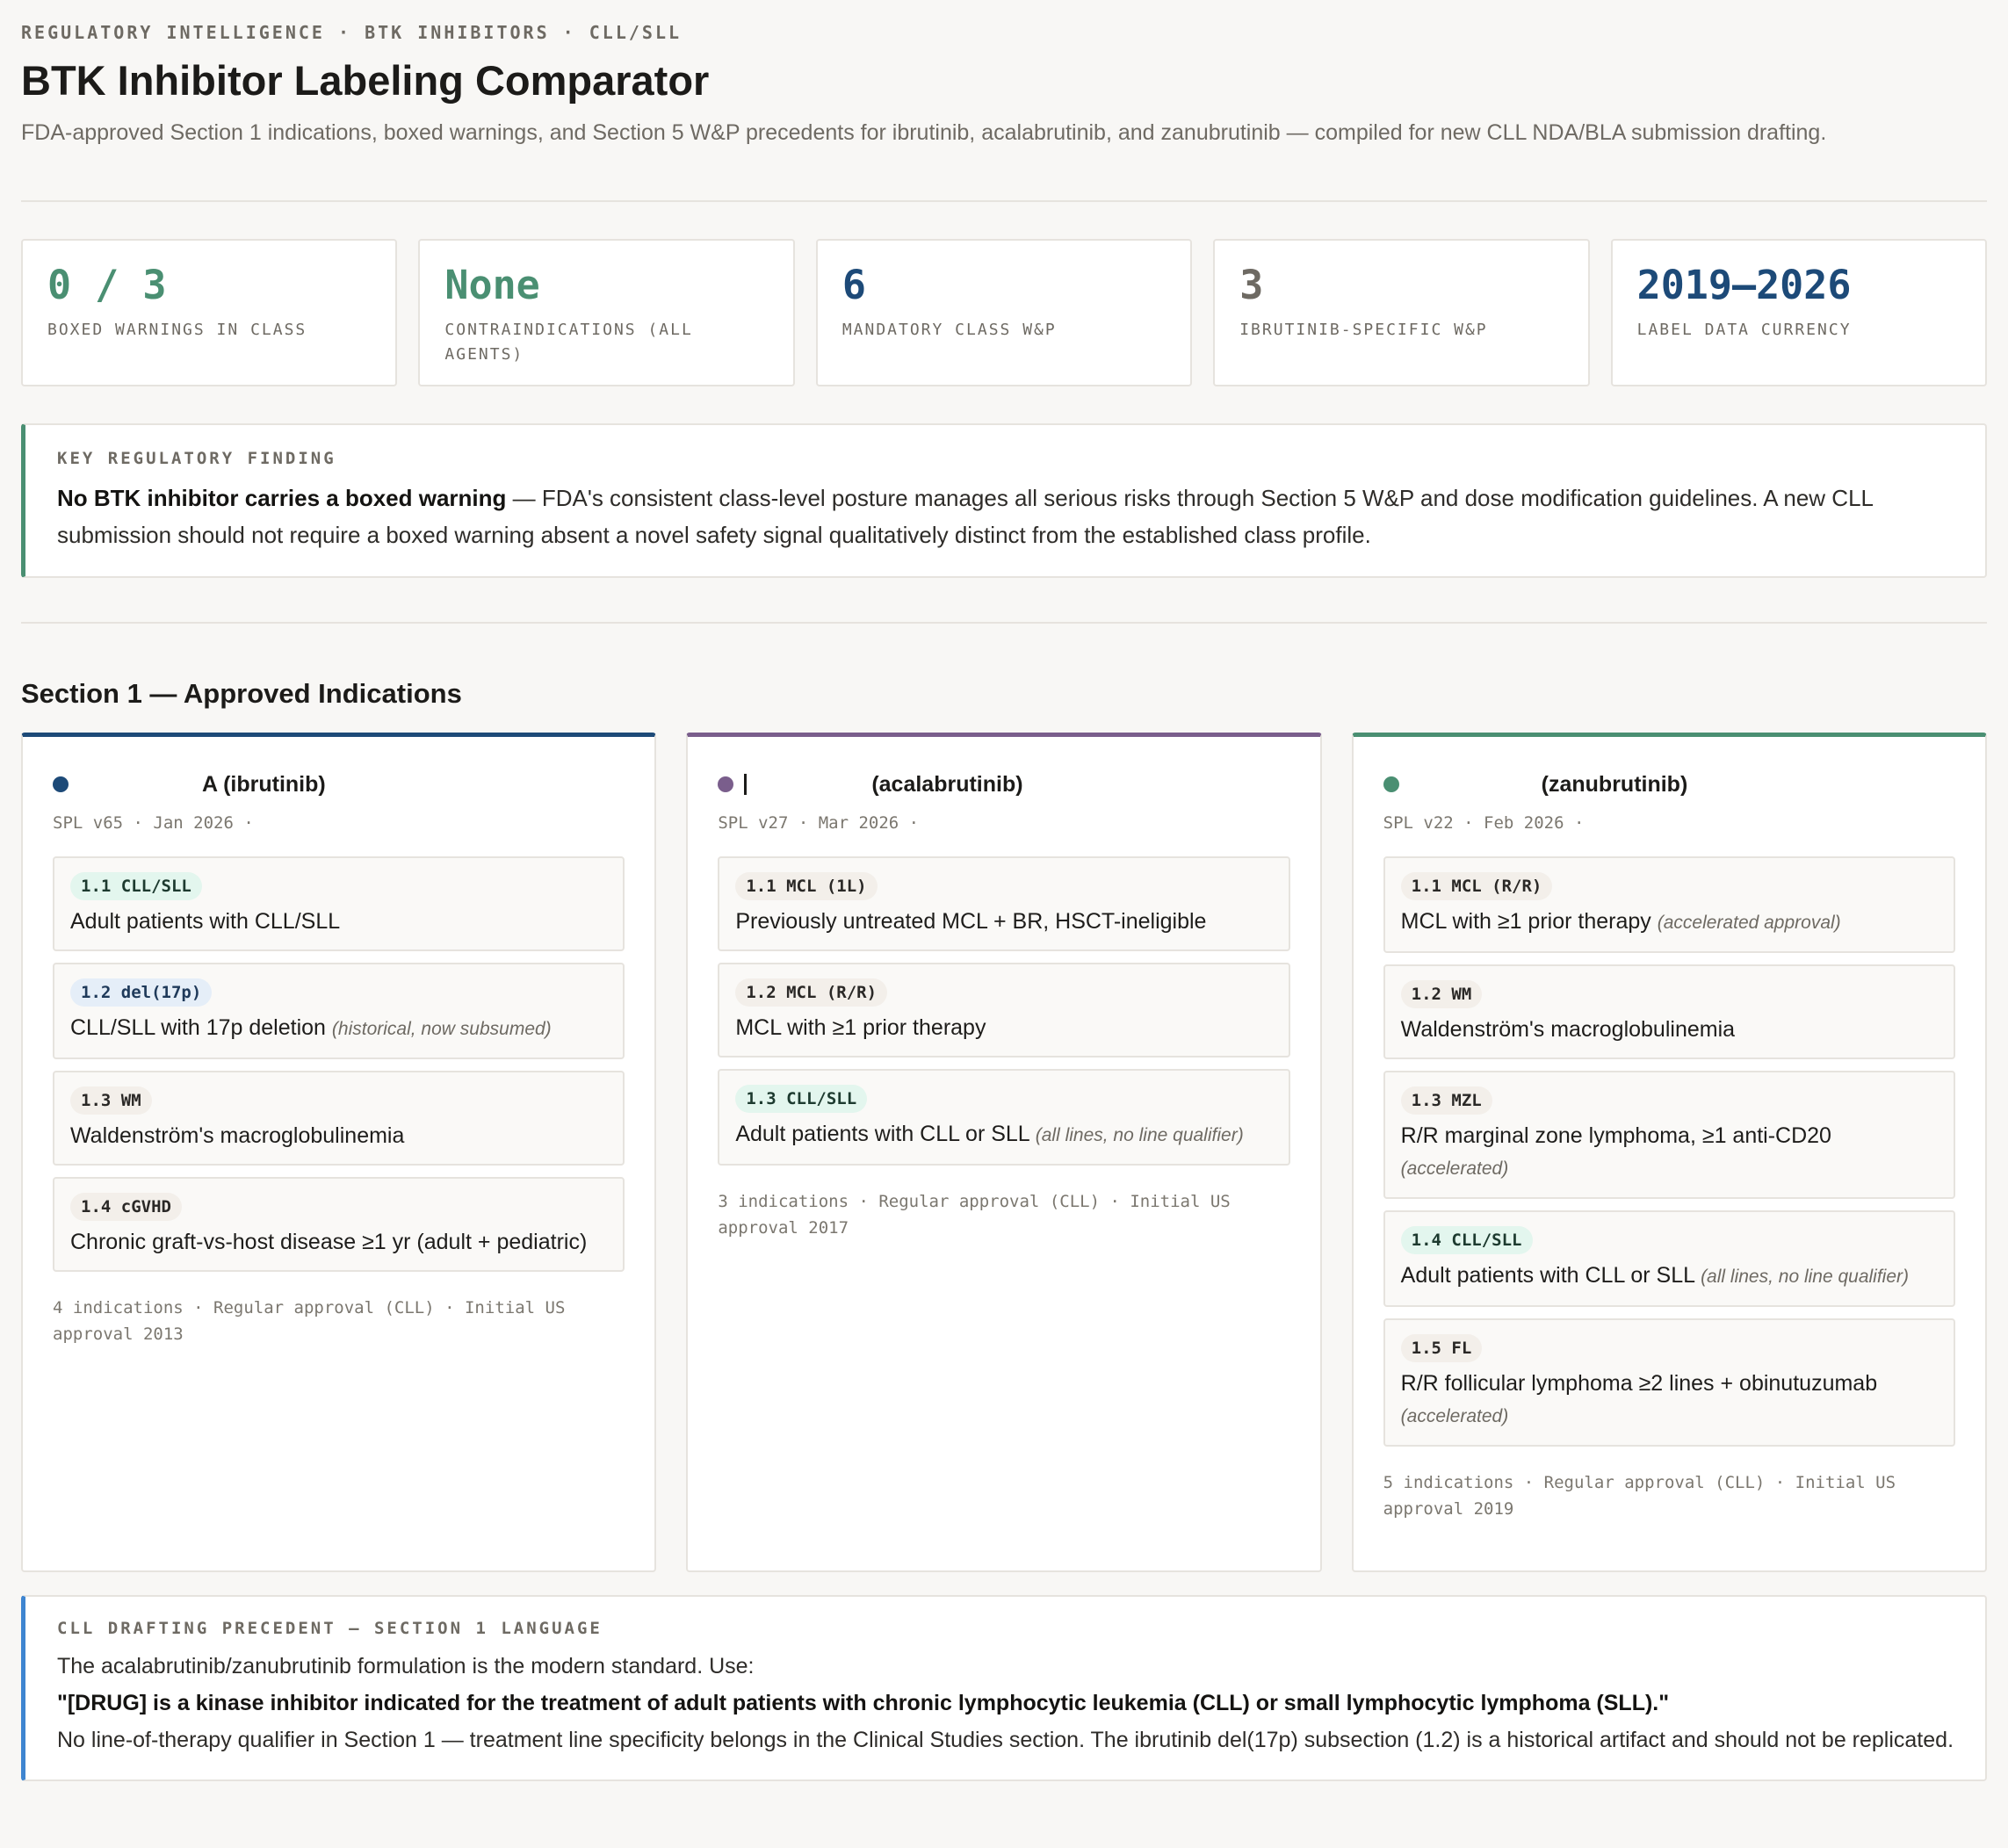 This screenshot has height=1848, width=2008. What do you see at coordinates (126, 1207) in the screenshot?
I see `indication-tag: 1.4 cGVHD` at bounding box center [126, 1207].